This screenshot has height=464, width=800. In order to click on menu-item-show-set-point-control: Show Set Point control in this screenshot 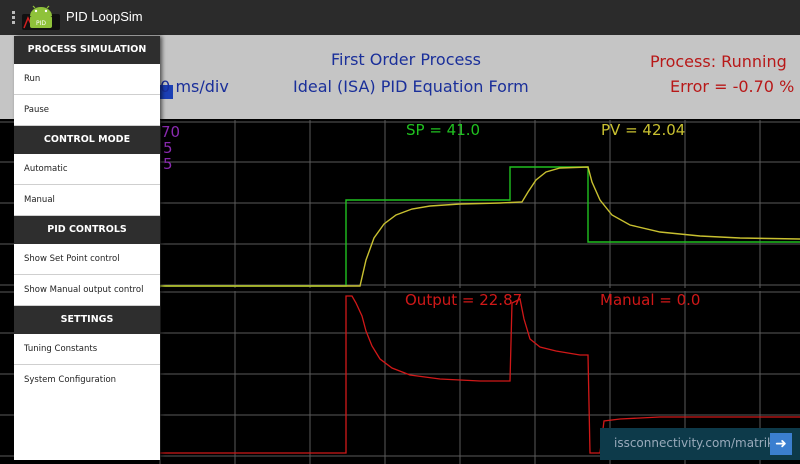, I will do `click(87, 259)`.